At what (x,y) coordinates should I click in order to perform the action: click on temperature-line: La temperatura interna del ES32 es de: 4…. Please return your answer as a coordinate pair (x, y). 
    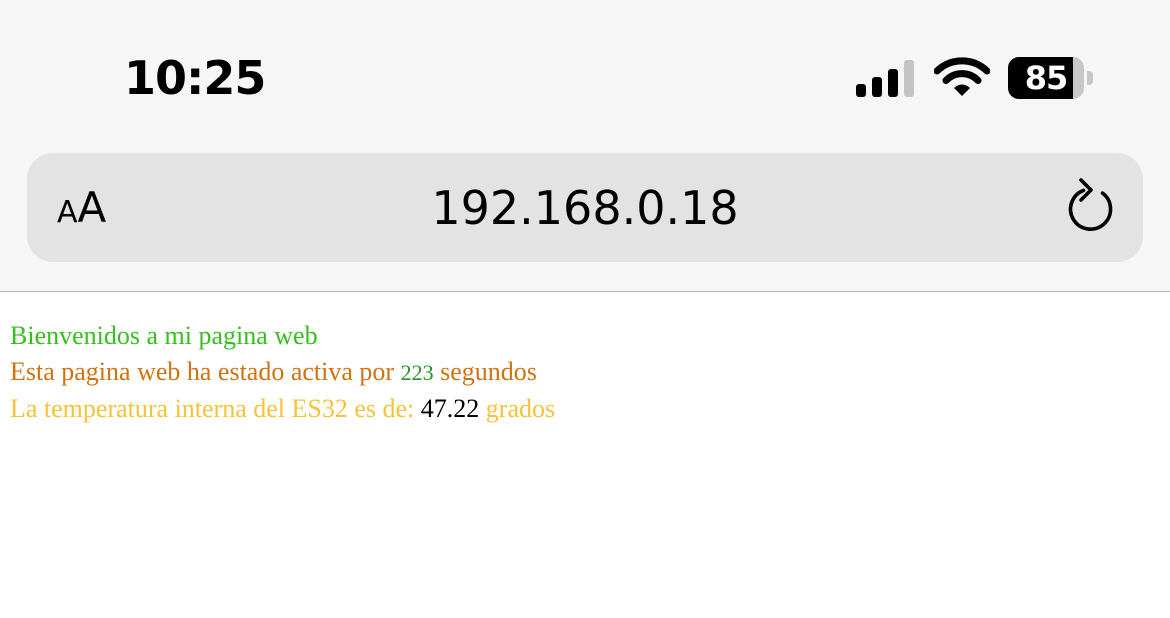
    Looking at the image, I should click on (282, 409).